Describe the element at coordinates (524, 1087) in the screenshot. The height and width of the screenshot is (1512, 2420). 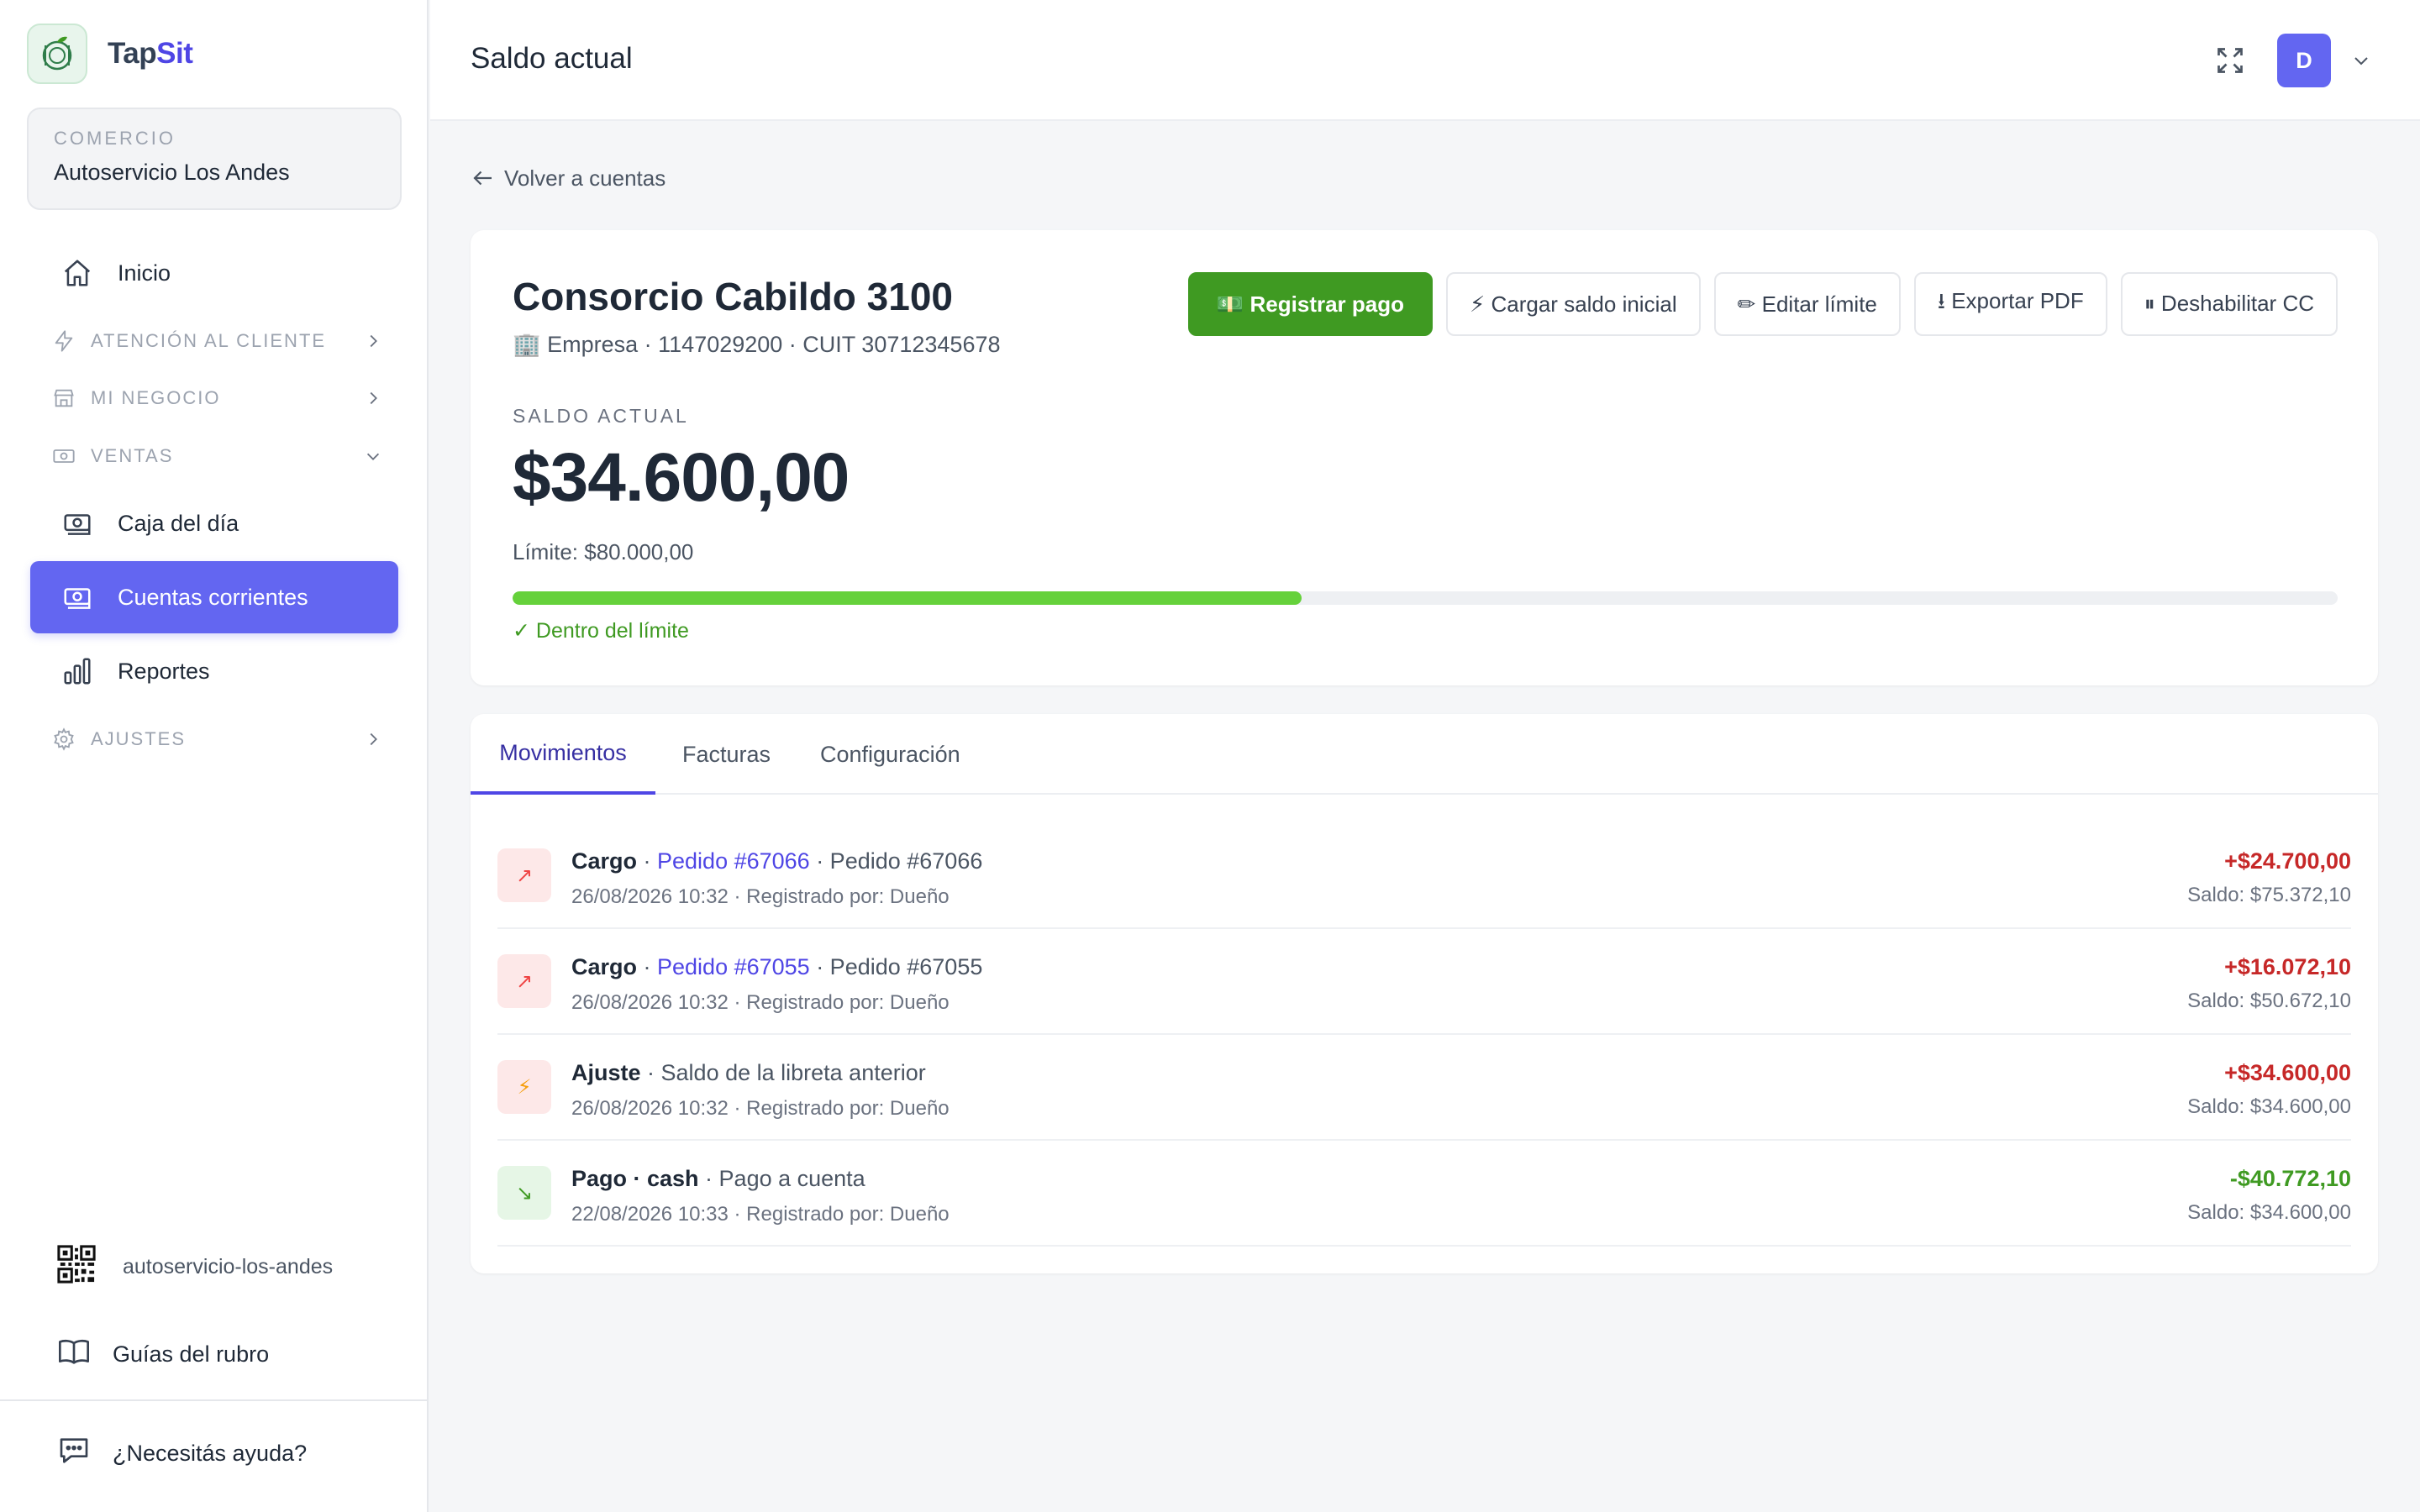
I see `lightning-icon: ⚡` at that location.